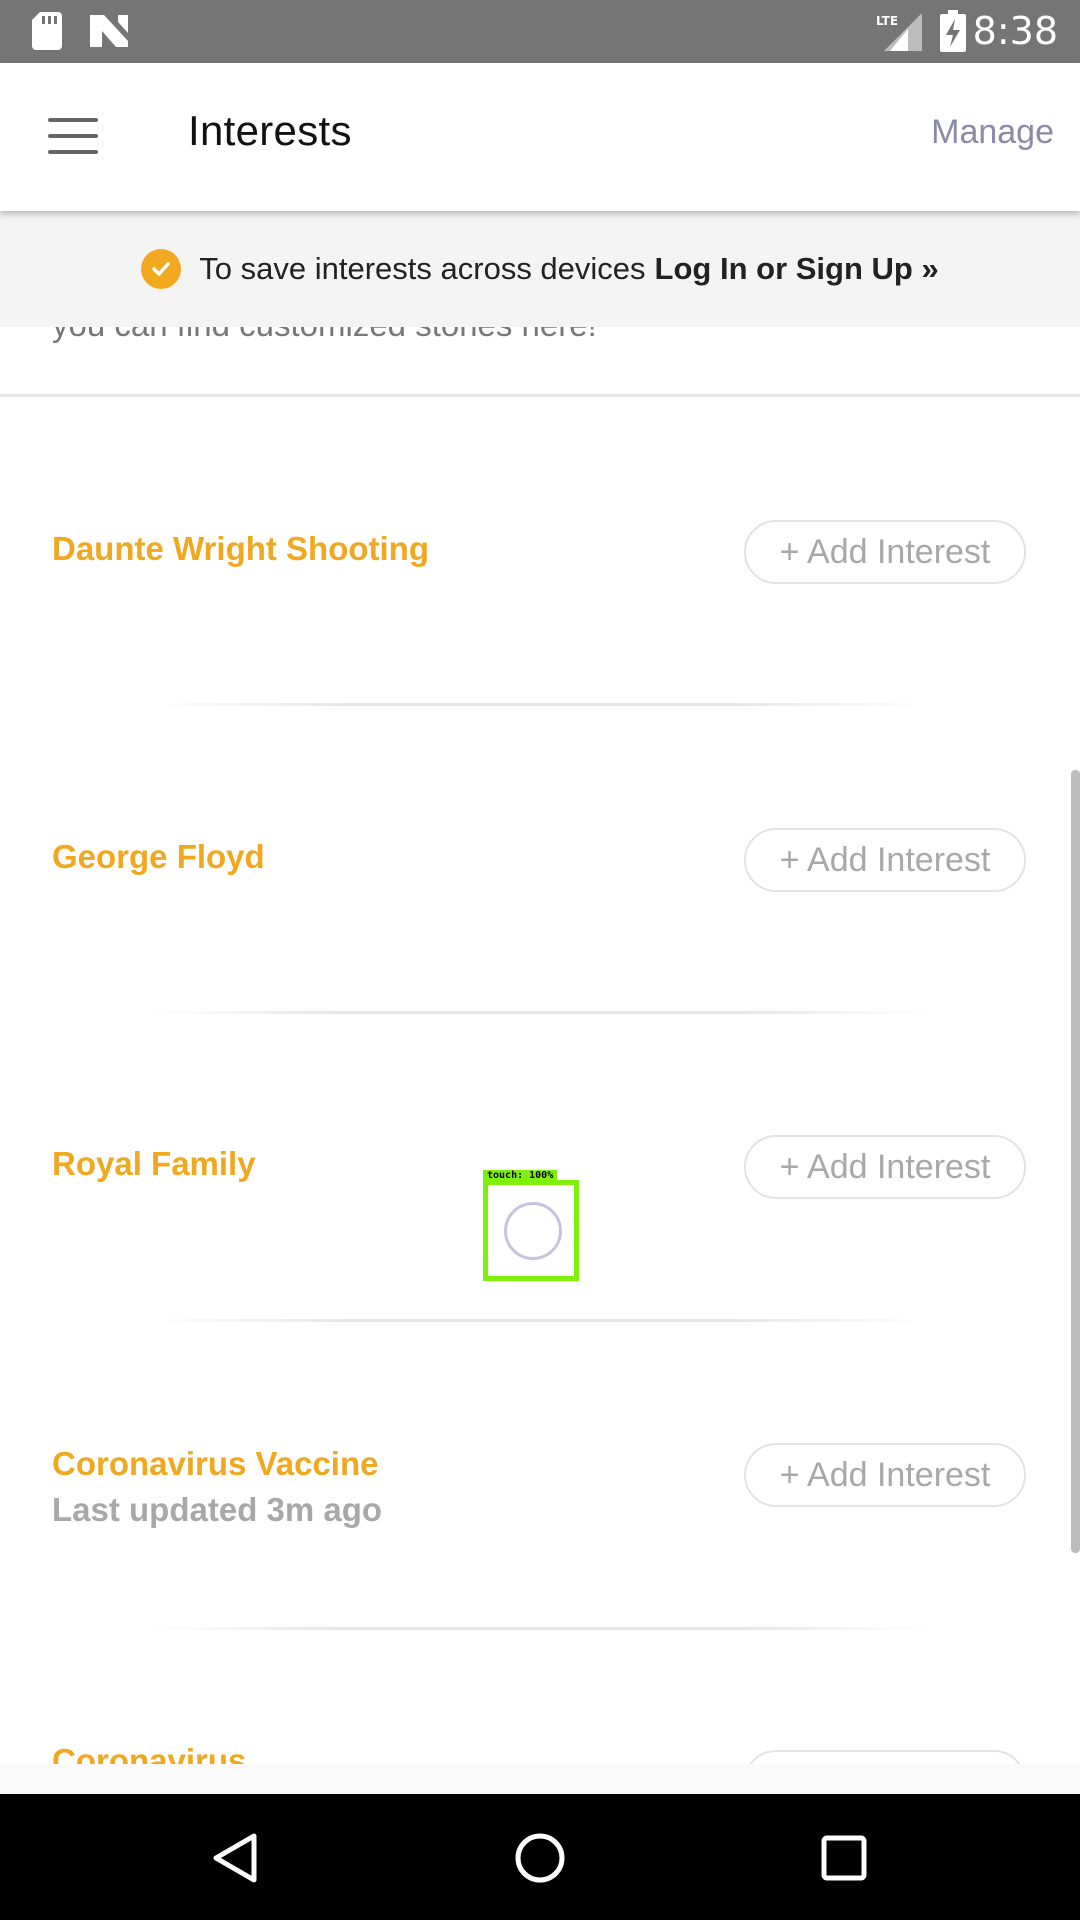 The width and height of the screenshot is (1080, 1920). I want to click on section-divider, so click(540, 395).